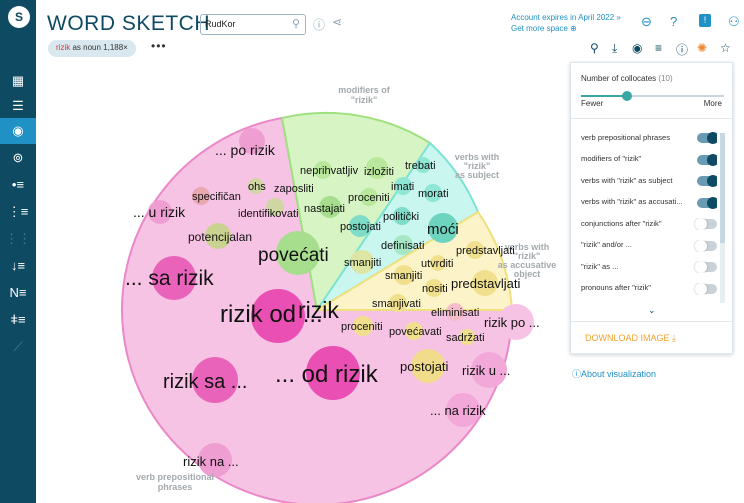 The image size is (744, 503). What do you see at coordinates (415, 332) in the screenshot?
I see `word: povećavati` at bounding box center [415, 332].